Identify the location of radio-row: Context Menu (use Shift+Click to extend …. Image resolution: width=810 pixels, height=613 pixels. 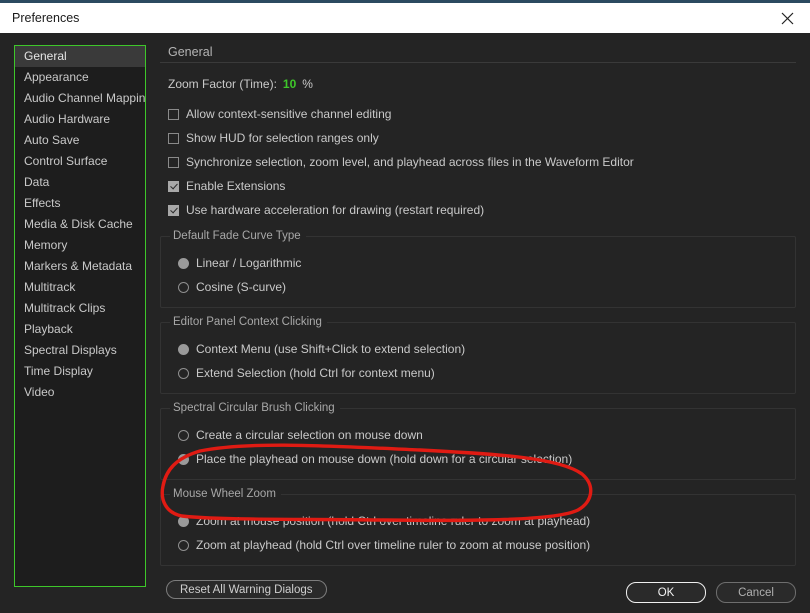
(478, 349).